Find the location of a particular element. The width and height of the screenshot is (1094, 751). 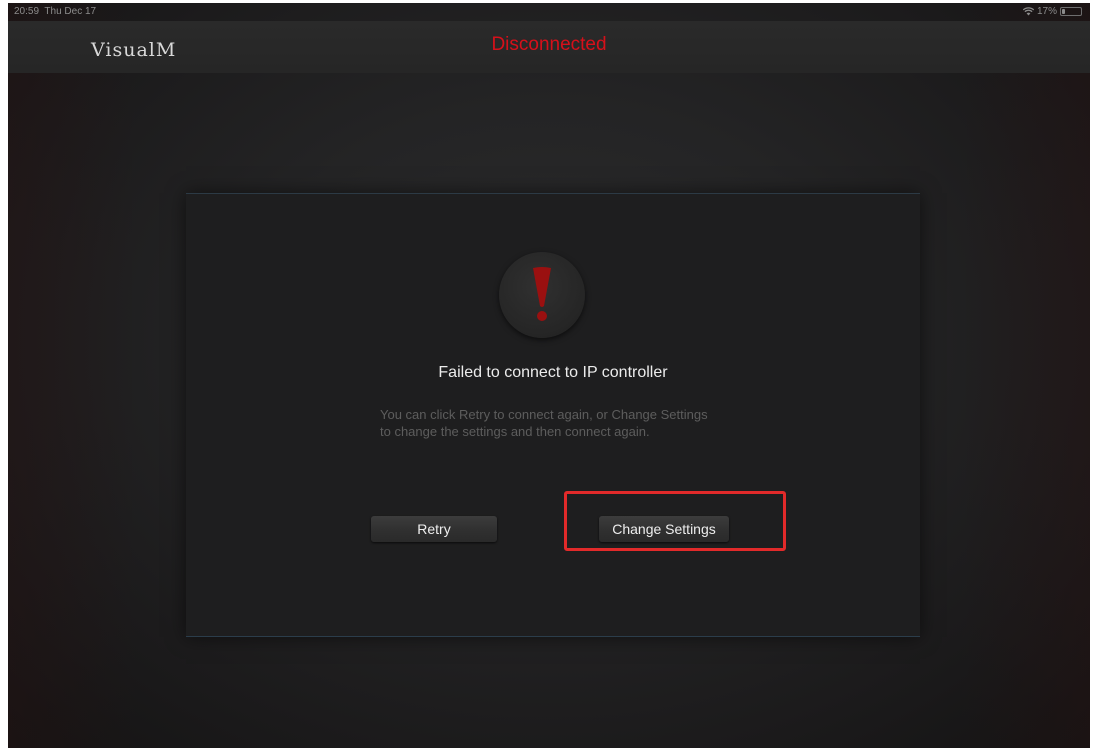

wifi-icon is located at coordinates (1028, 11).